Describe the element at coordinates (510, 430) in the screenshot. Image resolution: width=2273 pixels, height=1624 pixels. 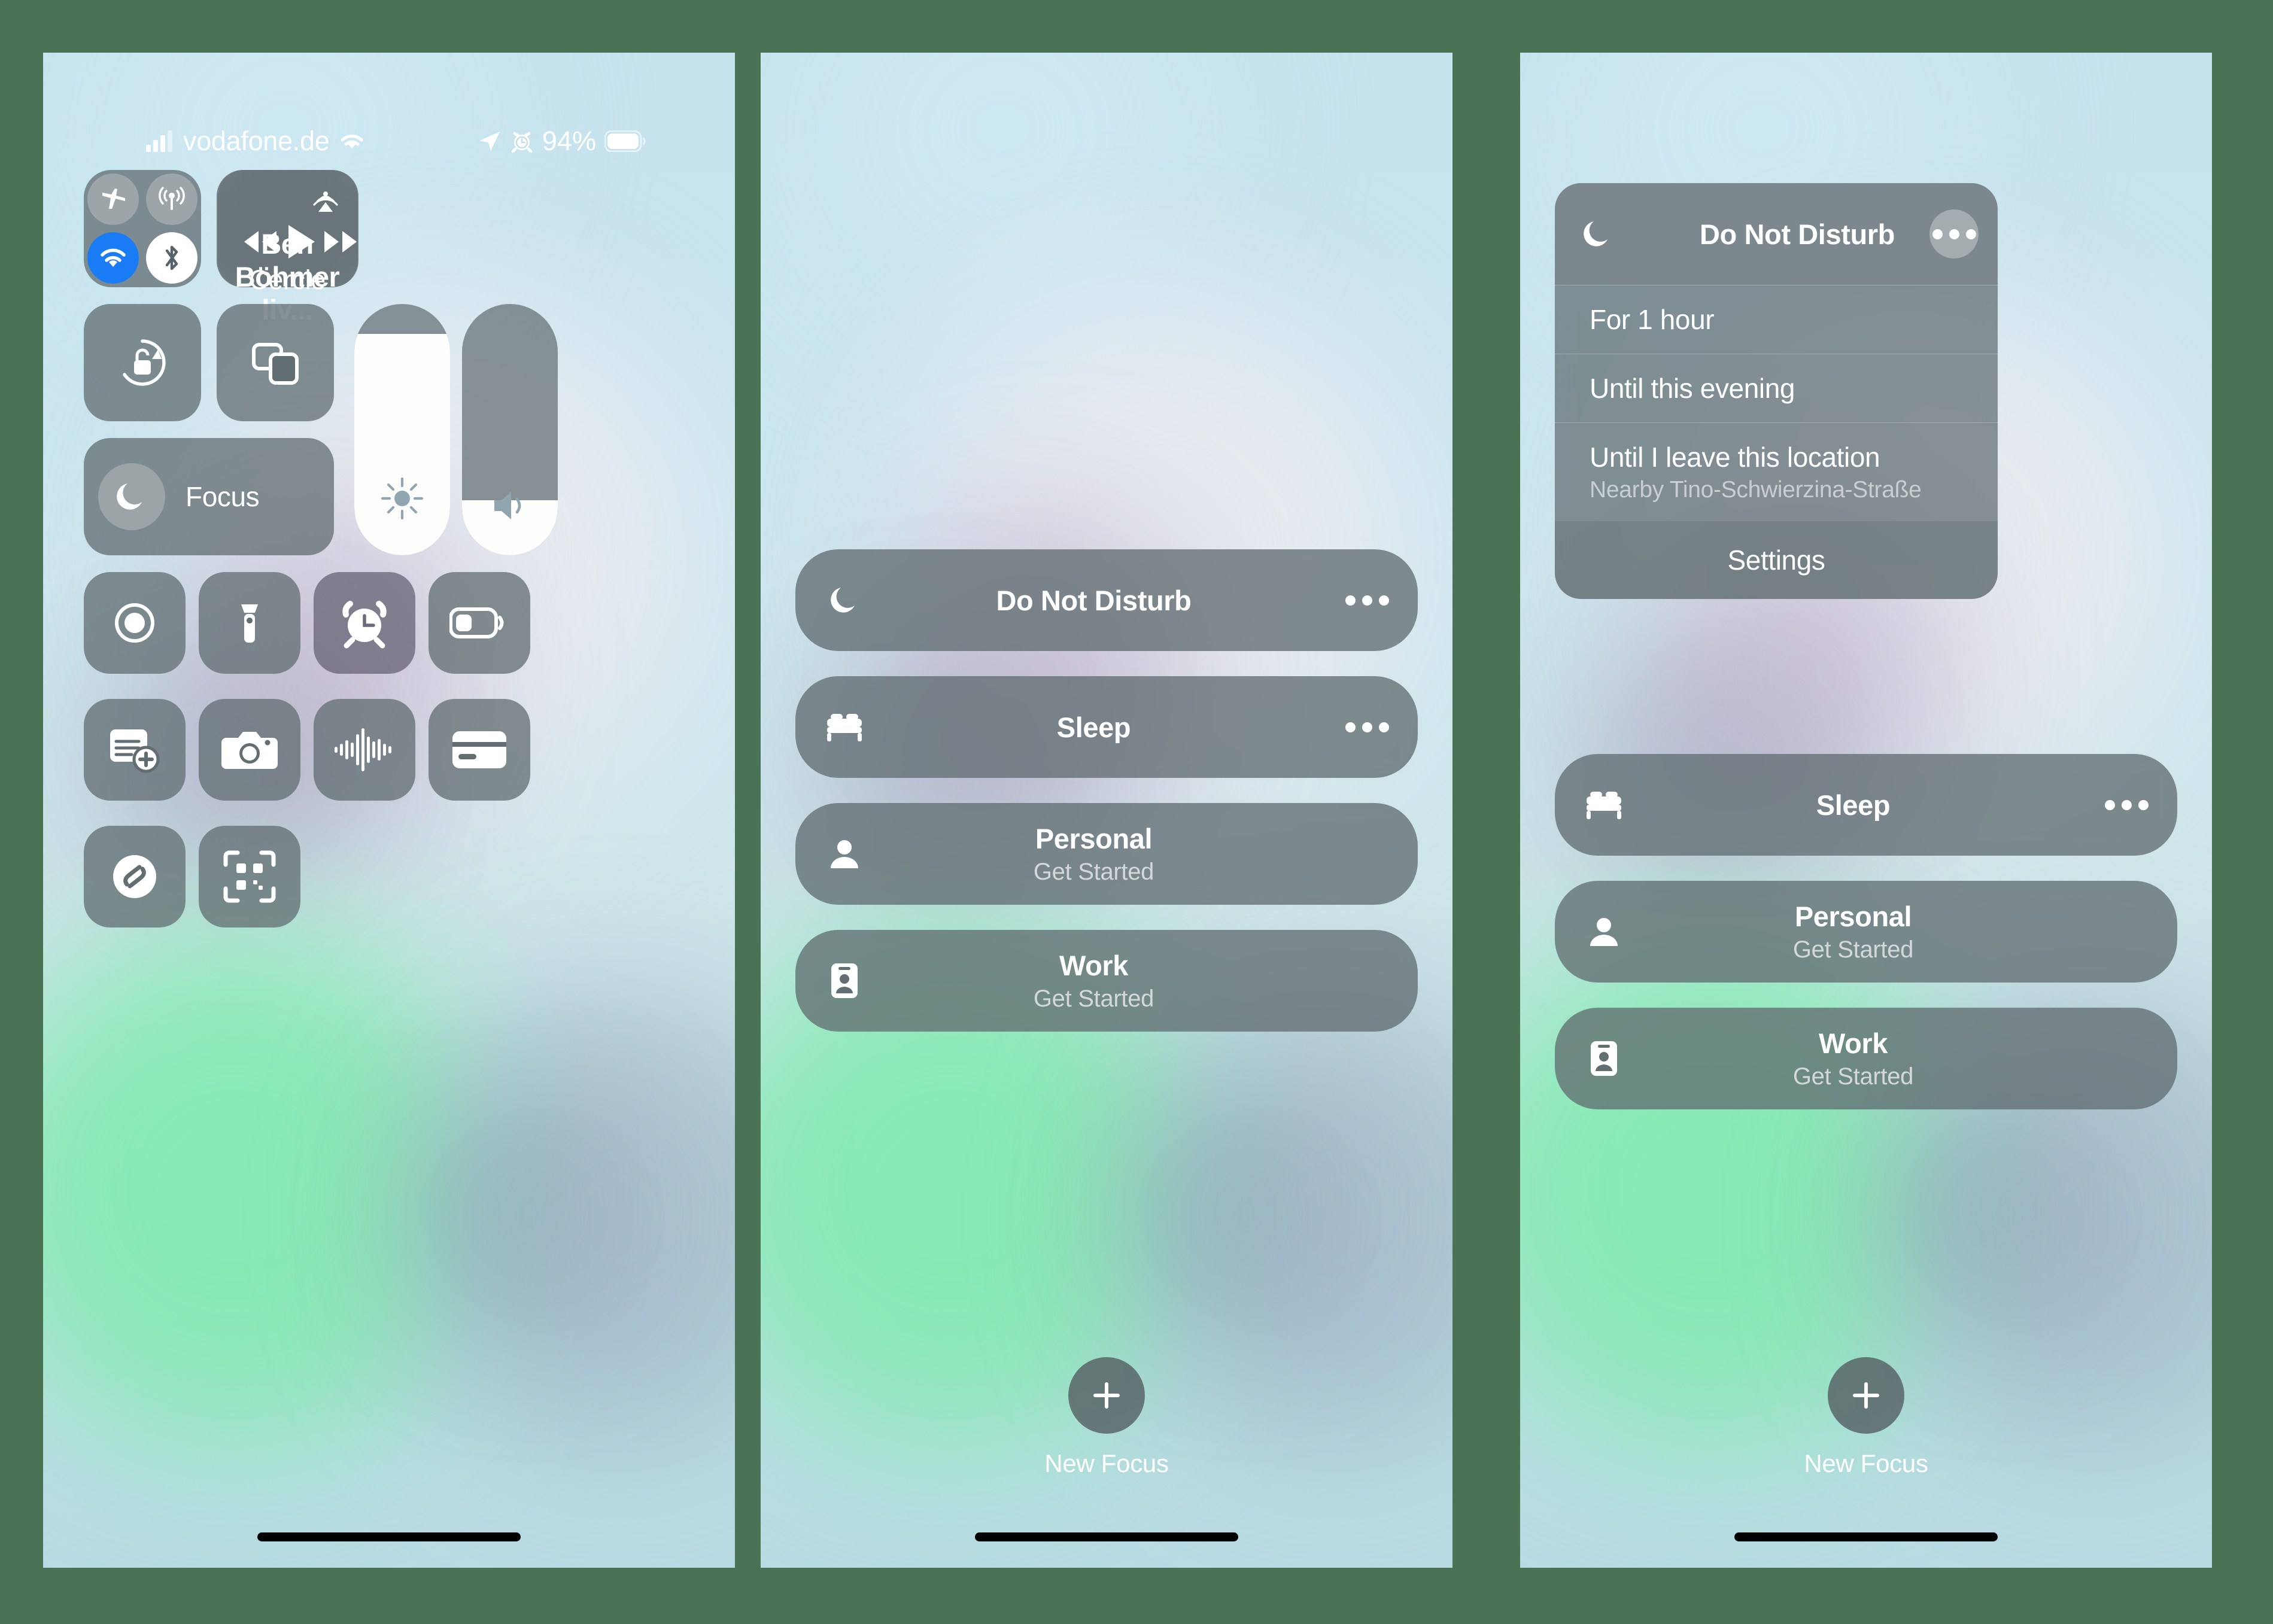
I see `volume-slider` at that location.